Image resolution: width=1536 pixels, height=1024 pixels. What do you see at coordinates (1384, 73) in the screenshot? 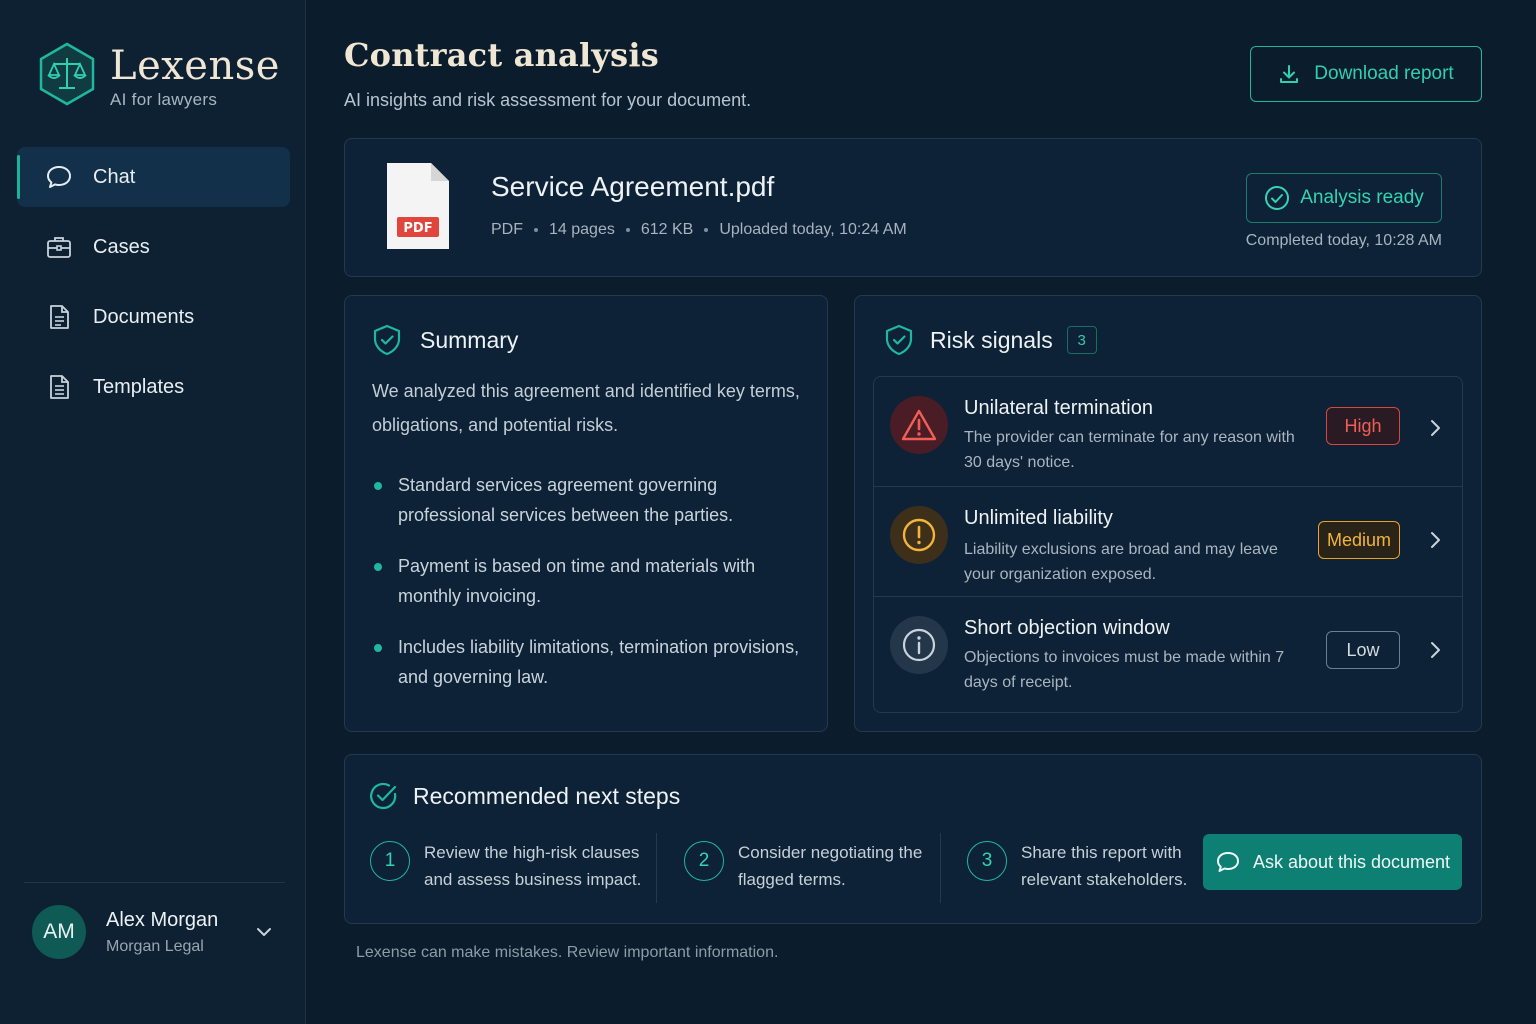
I see `download-report-label: Download report` at bounding box center [1384, 73].